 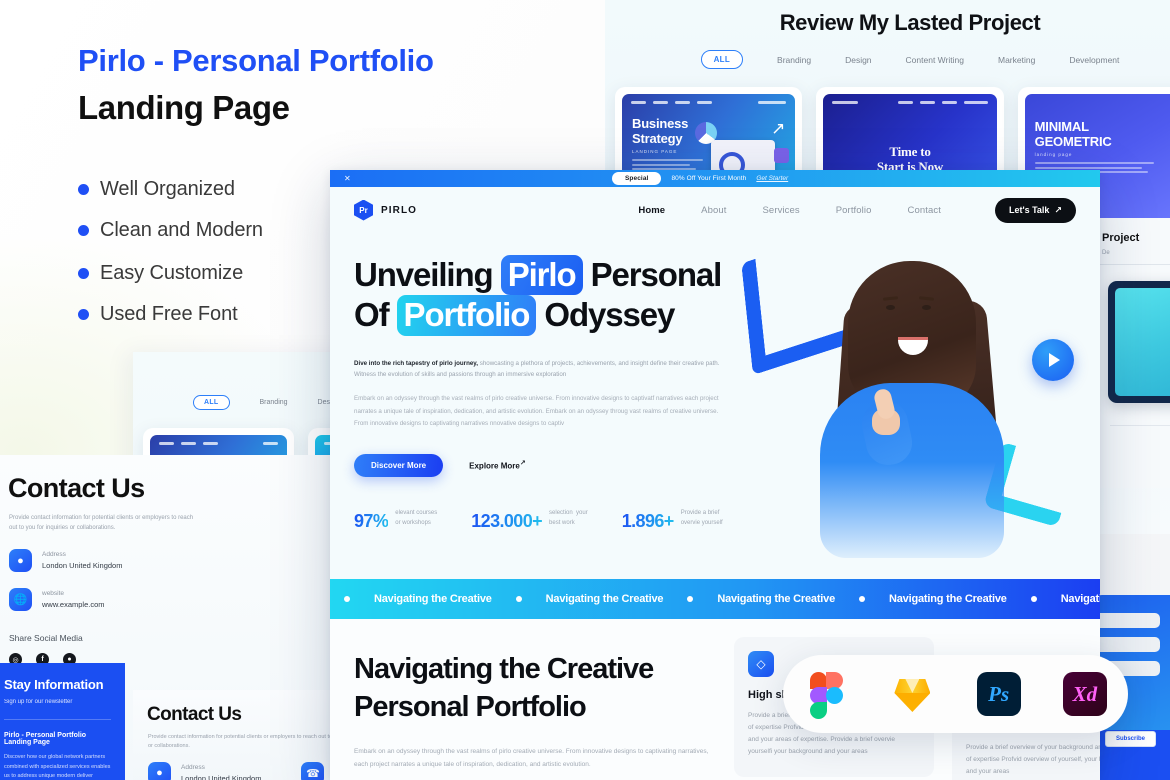 What do you see at coordinates (910, 22) in the screenshot?
I see `portfolio-top-title: Review My Lasted Project` at bounding box center [910, 22].